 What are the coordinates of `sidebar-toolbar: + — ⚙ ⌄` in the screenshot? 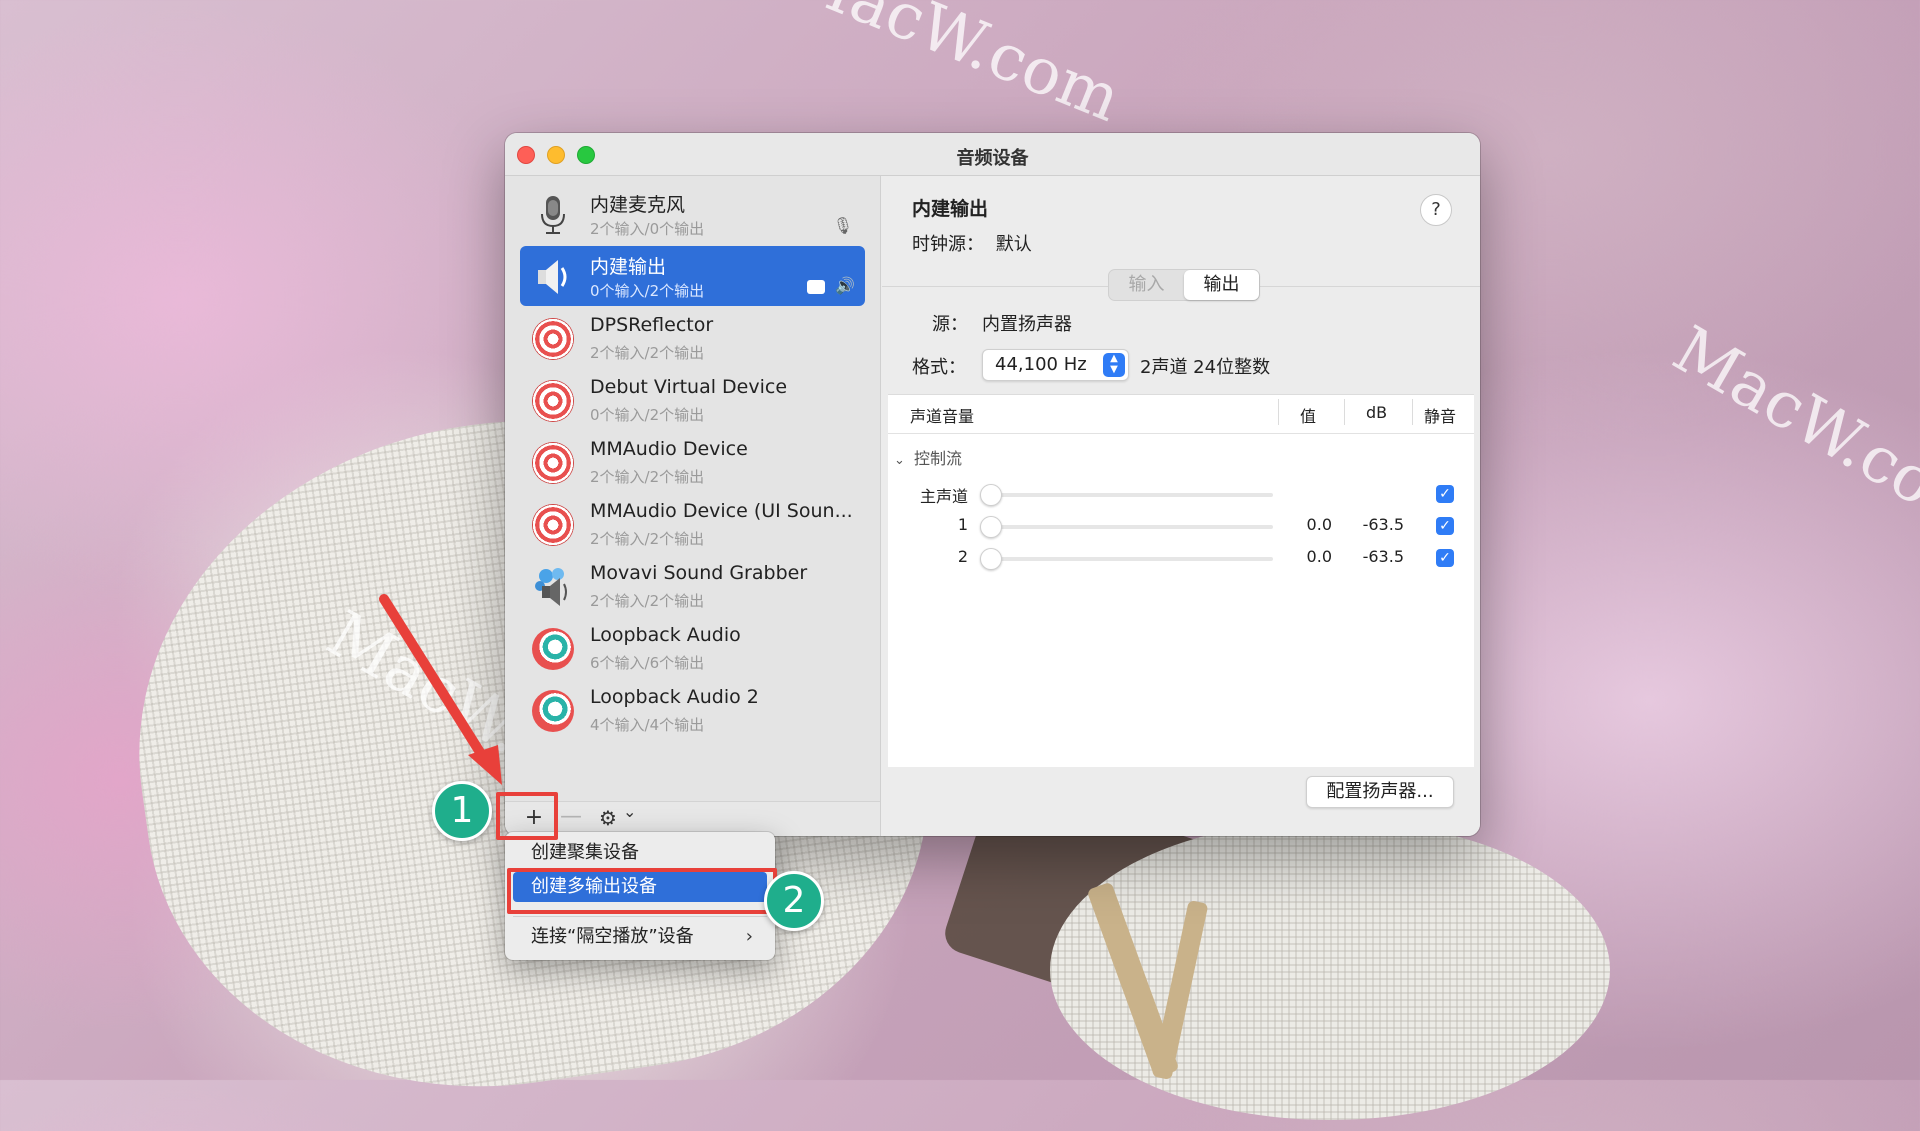 It's located at (692, 818).